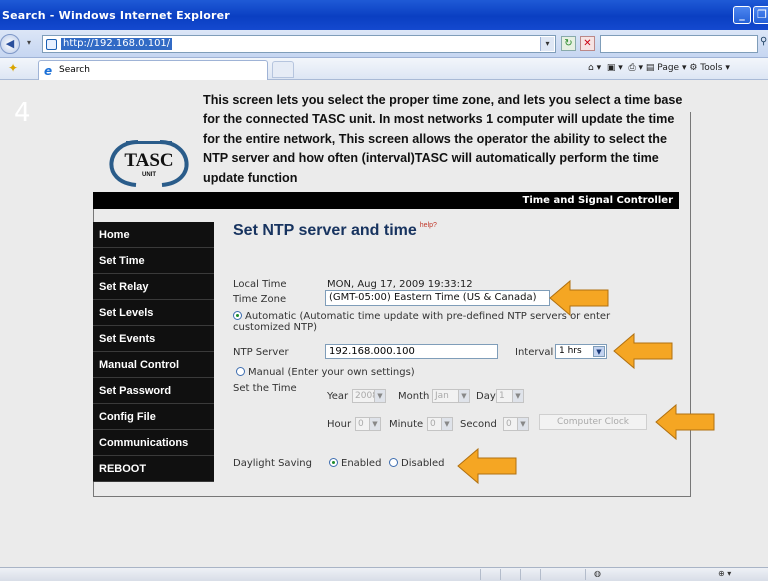 The width and height of the screenshot is (768, 581). Describe the element at coordinates (13, 68) in the screenshot. I see `favorites-star-icon: ✦` at that location.